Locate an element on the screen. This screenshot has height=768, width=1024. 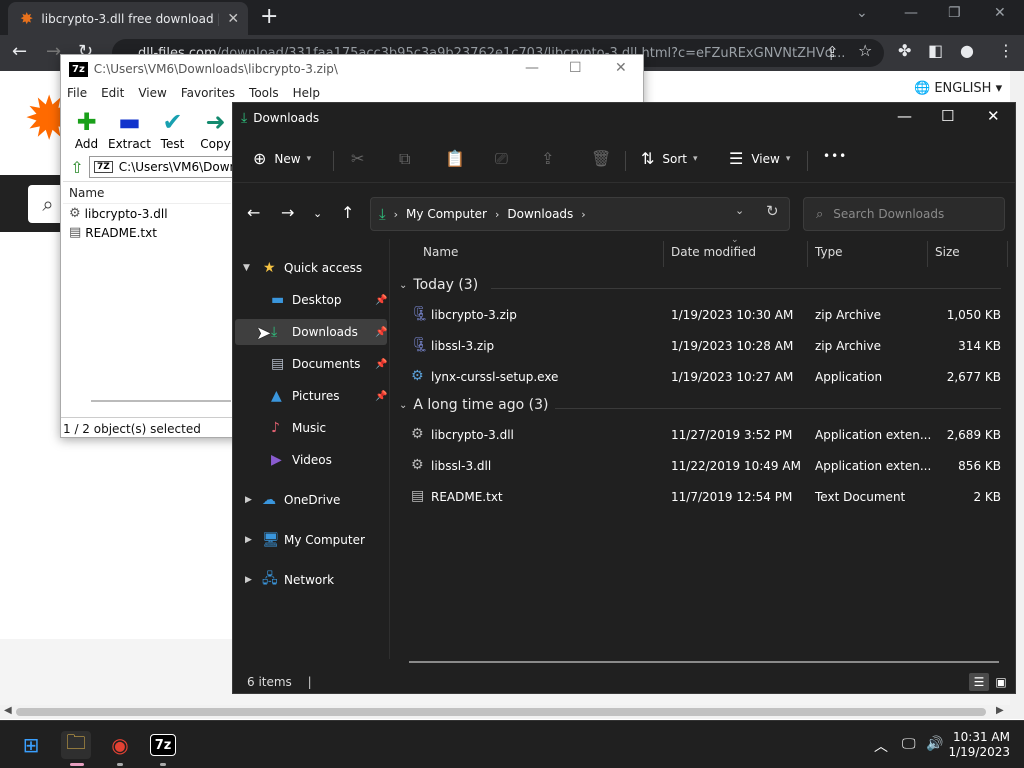
sevenzip-maximize-icon: ☐ is located at coordinates (575, 68).